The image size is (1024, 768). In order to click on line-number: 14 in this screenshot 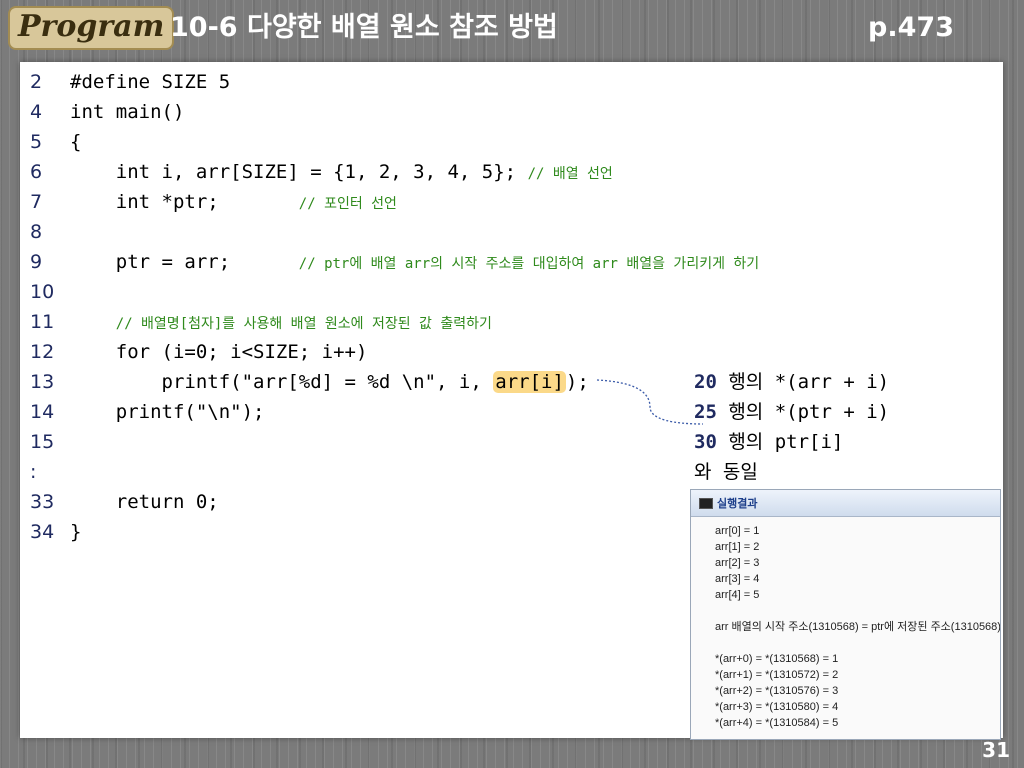, I will do `click(42, 412)`.